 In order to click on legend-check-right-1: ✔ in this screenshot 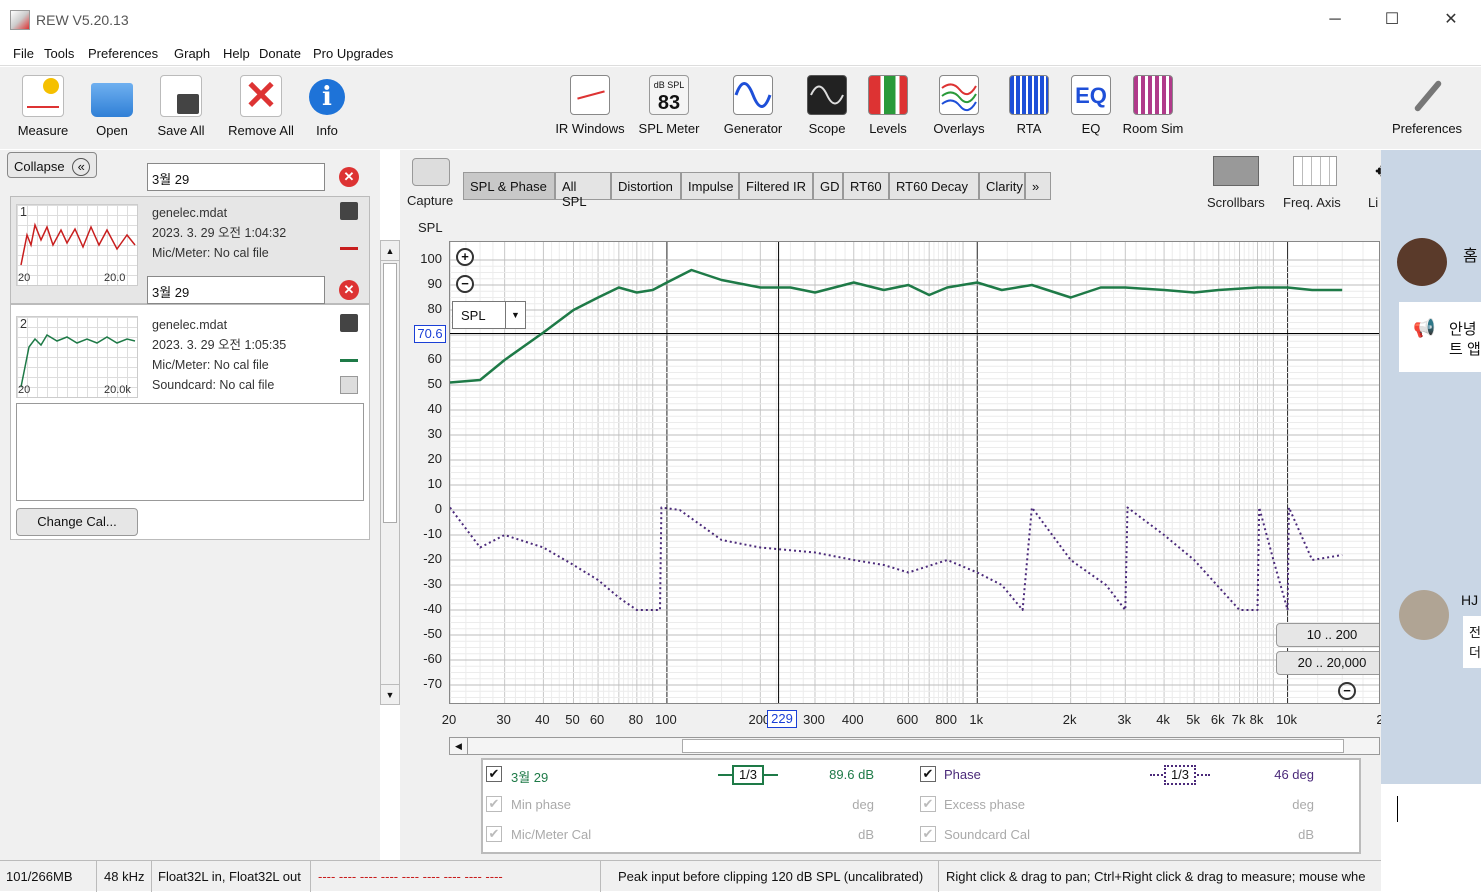, I will do `click(928, 804)`.